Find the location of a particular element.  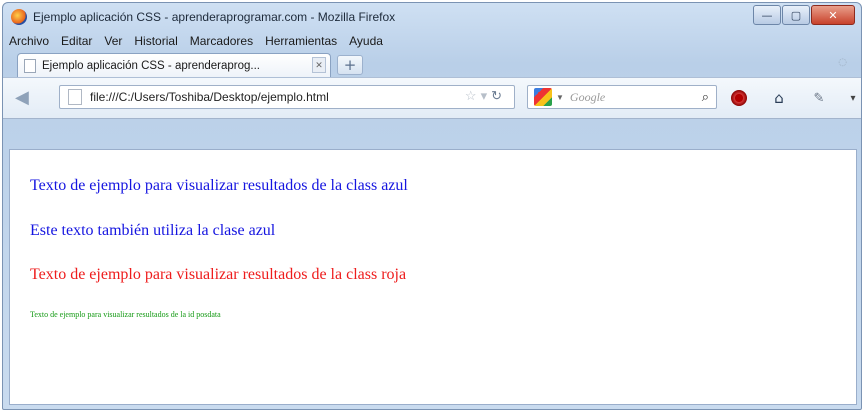

stop-record-icon is located at coordinates (739, 98).